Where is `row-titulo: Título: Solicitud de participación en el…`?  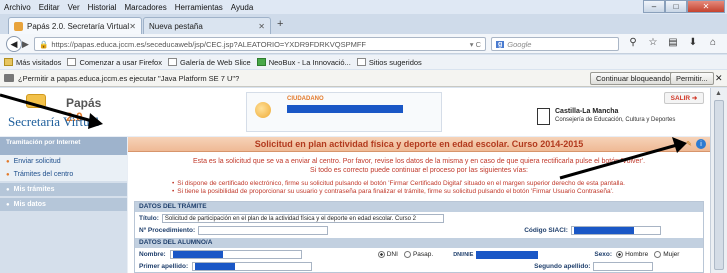 row-titulo: Título: Solicitud de participación en el… is located at coordinates (291, 218).